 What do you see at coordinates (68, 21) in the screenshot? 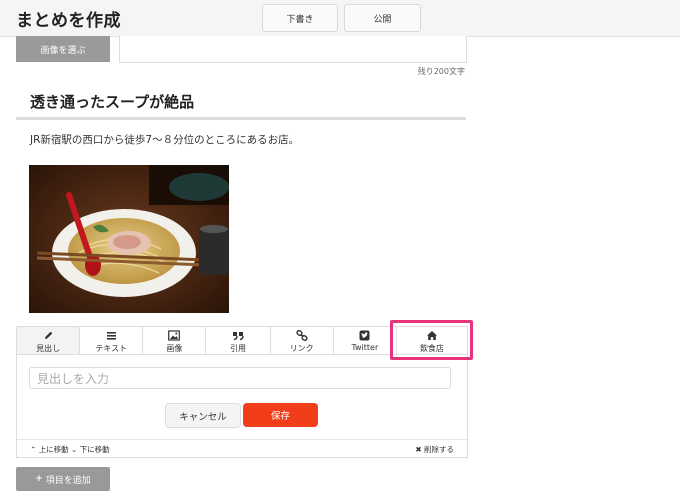
I see `page-title: まとめを作成` at bounding box center [68, 21].